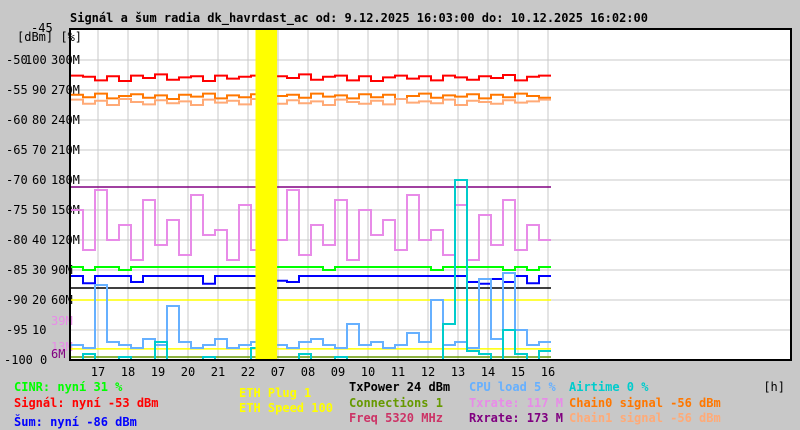 The image size is (800, 430). I want to click on y-tick-pct: 50, so click(39, 210).